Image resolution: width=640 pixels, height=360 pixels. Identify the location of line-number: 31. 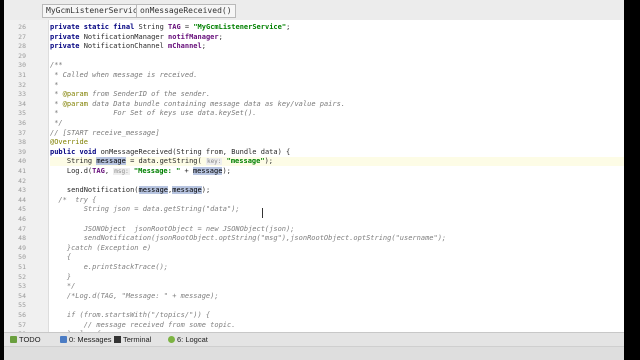
(18, 75).